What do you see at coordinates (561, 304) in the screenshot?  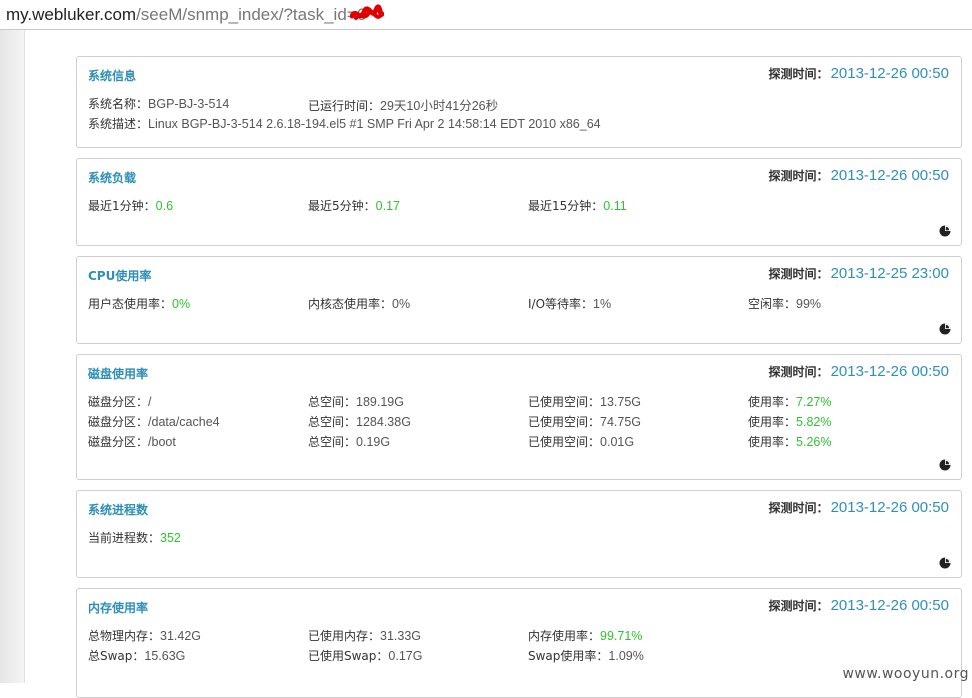 I see `cpu-iowait-label: I/O等待率：` at bounding box center [561, 304].